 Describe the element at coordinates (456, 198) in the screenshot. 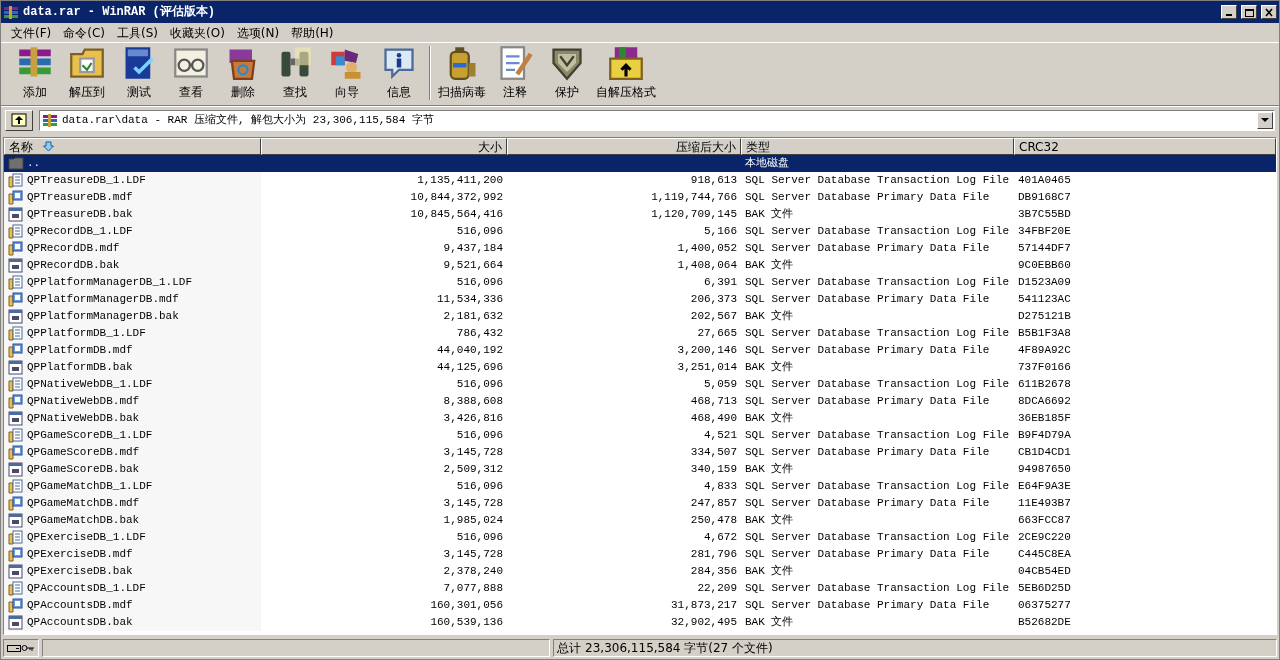

I see `size-value: 10,844,372,992` at that location.